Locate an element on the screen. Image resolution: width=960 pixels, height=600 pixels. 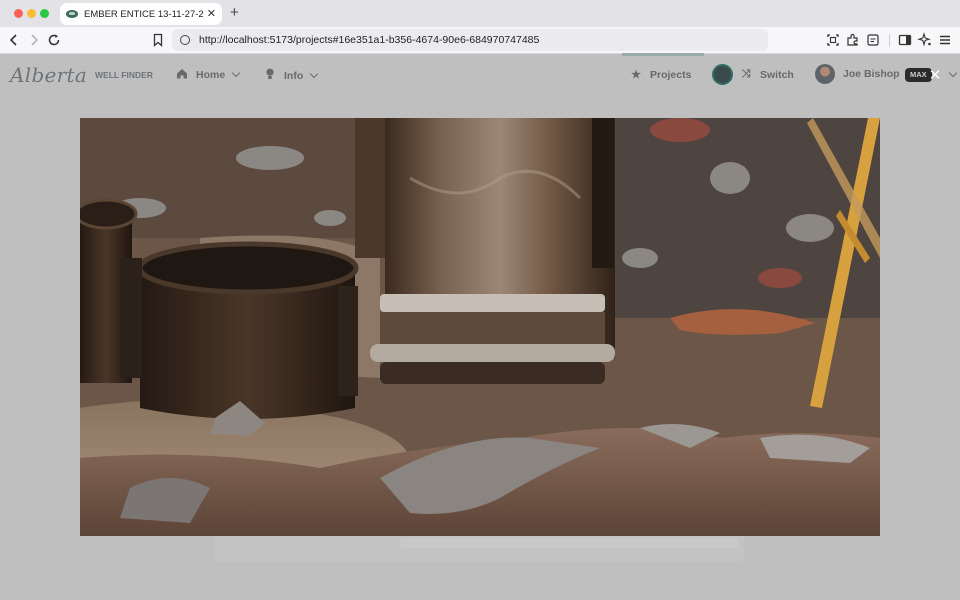
extensions-icon is located at coordinates (853, 40).